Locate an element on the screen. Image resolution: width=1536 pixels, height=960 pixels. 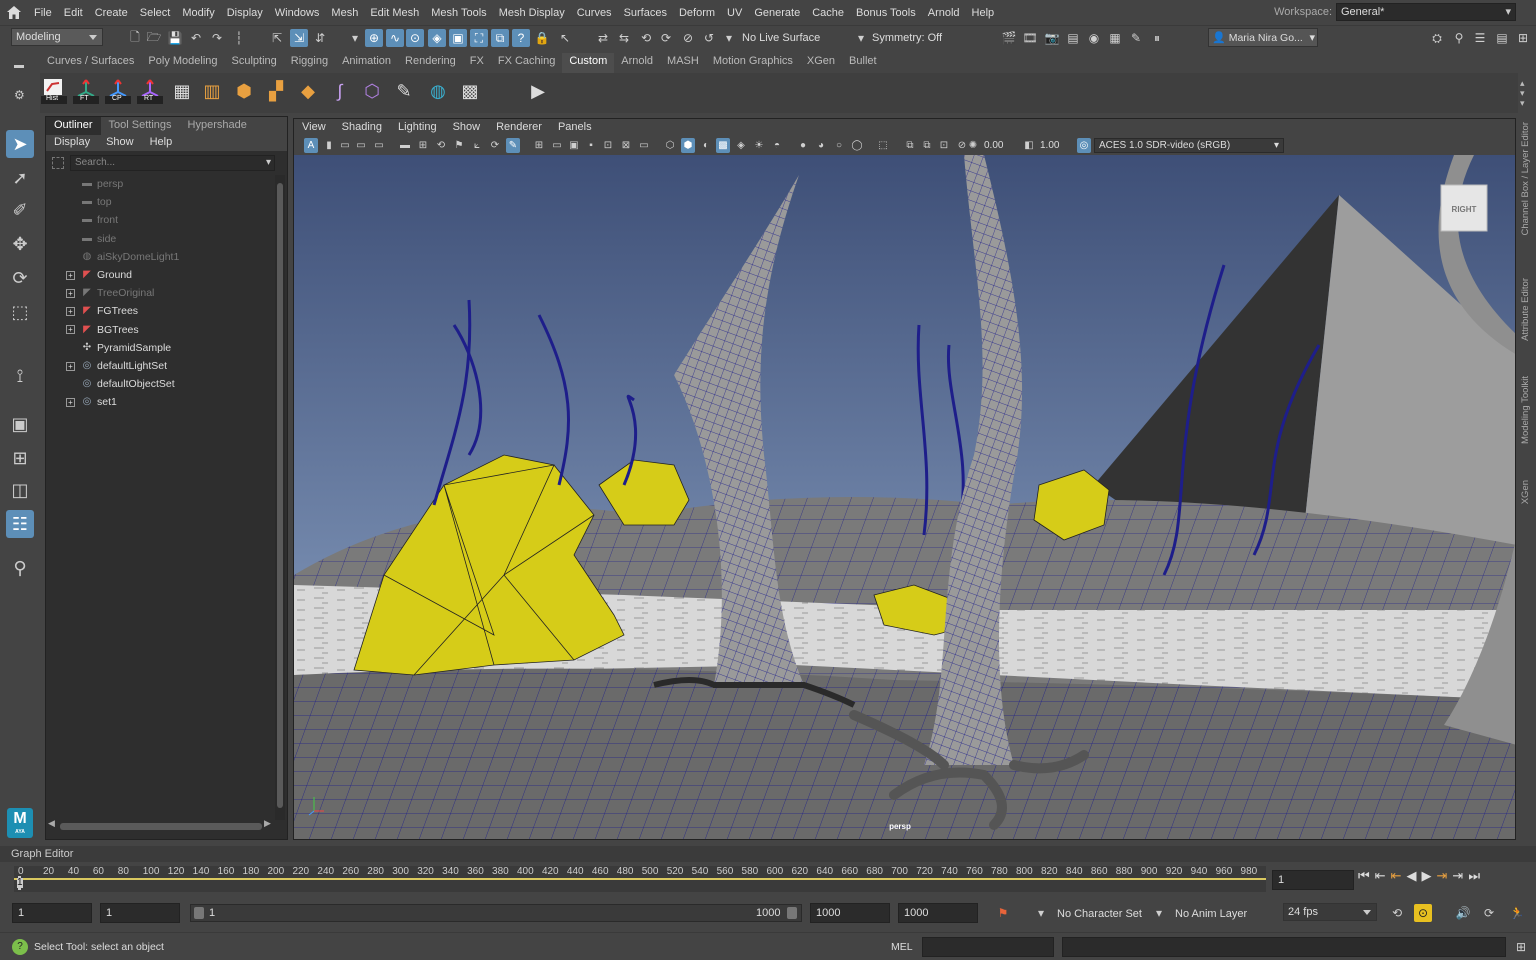
shelf-tab-sculpting: Sculpting is located at coordinates (254, 63).